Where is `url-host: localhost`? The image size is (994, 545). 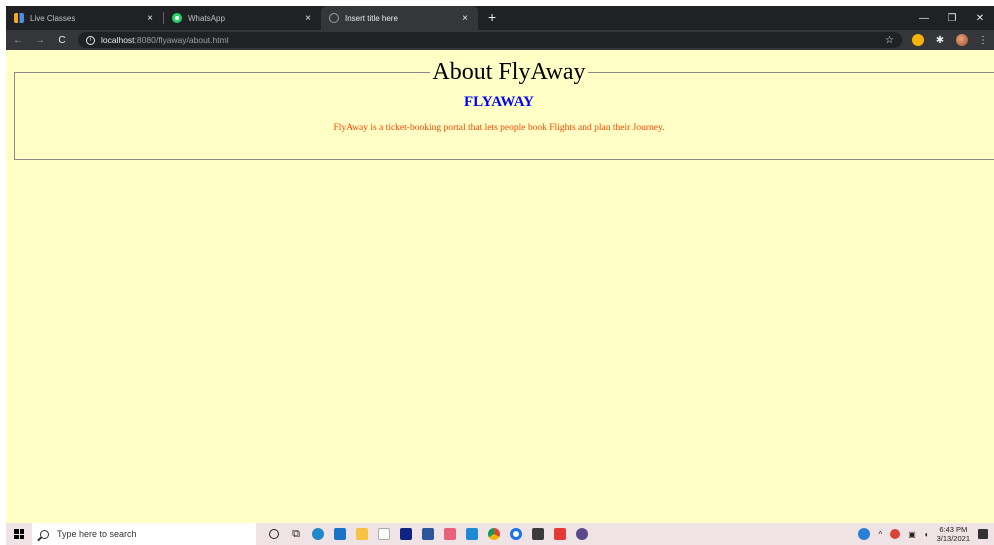
url-host: localhost is located at coordinates (118, 40).